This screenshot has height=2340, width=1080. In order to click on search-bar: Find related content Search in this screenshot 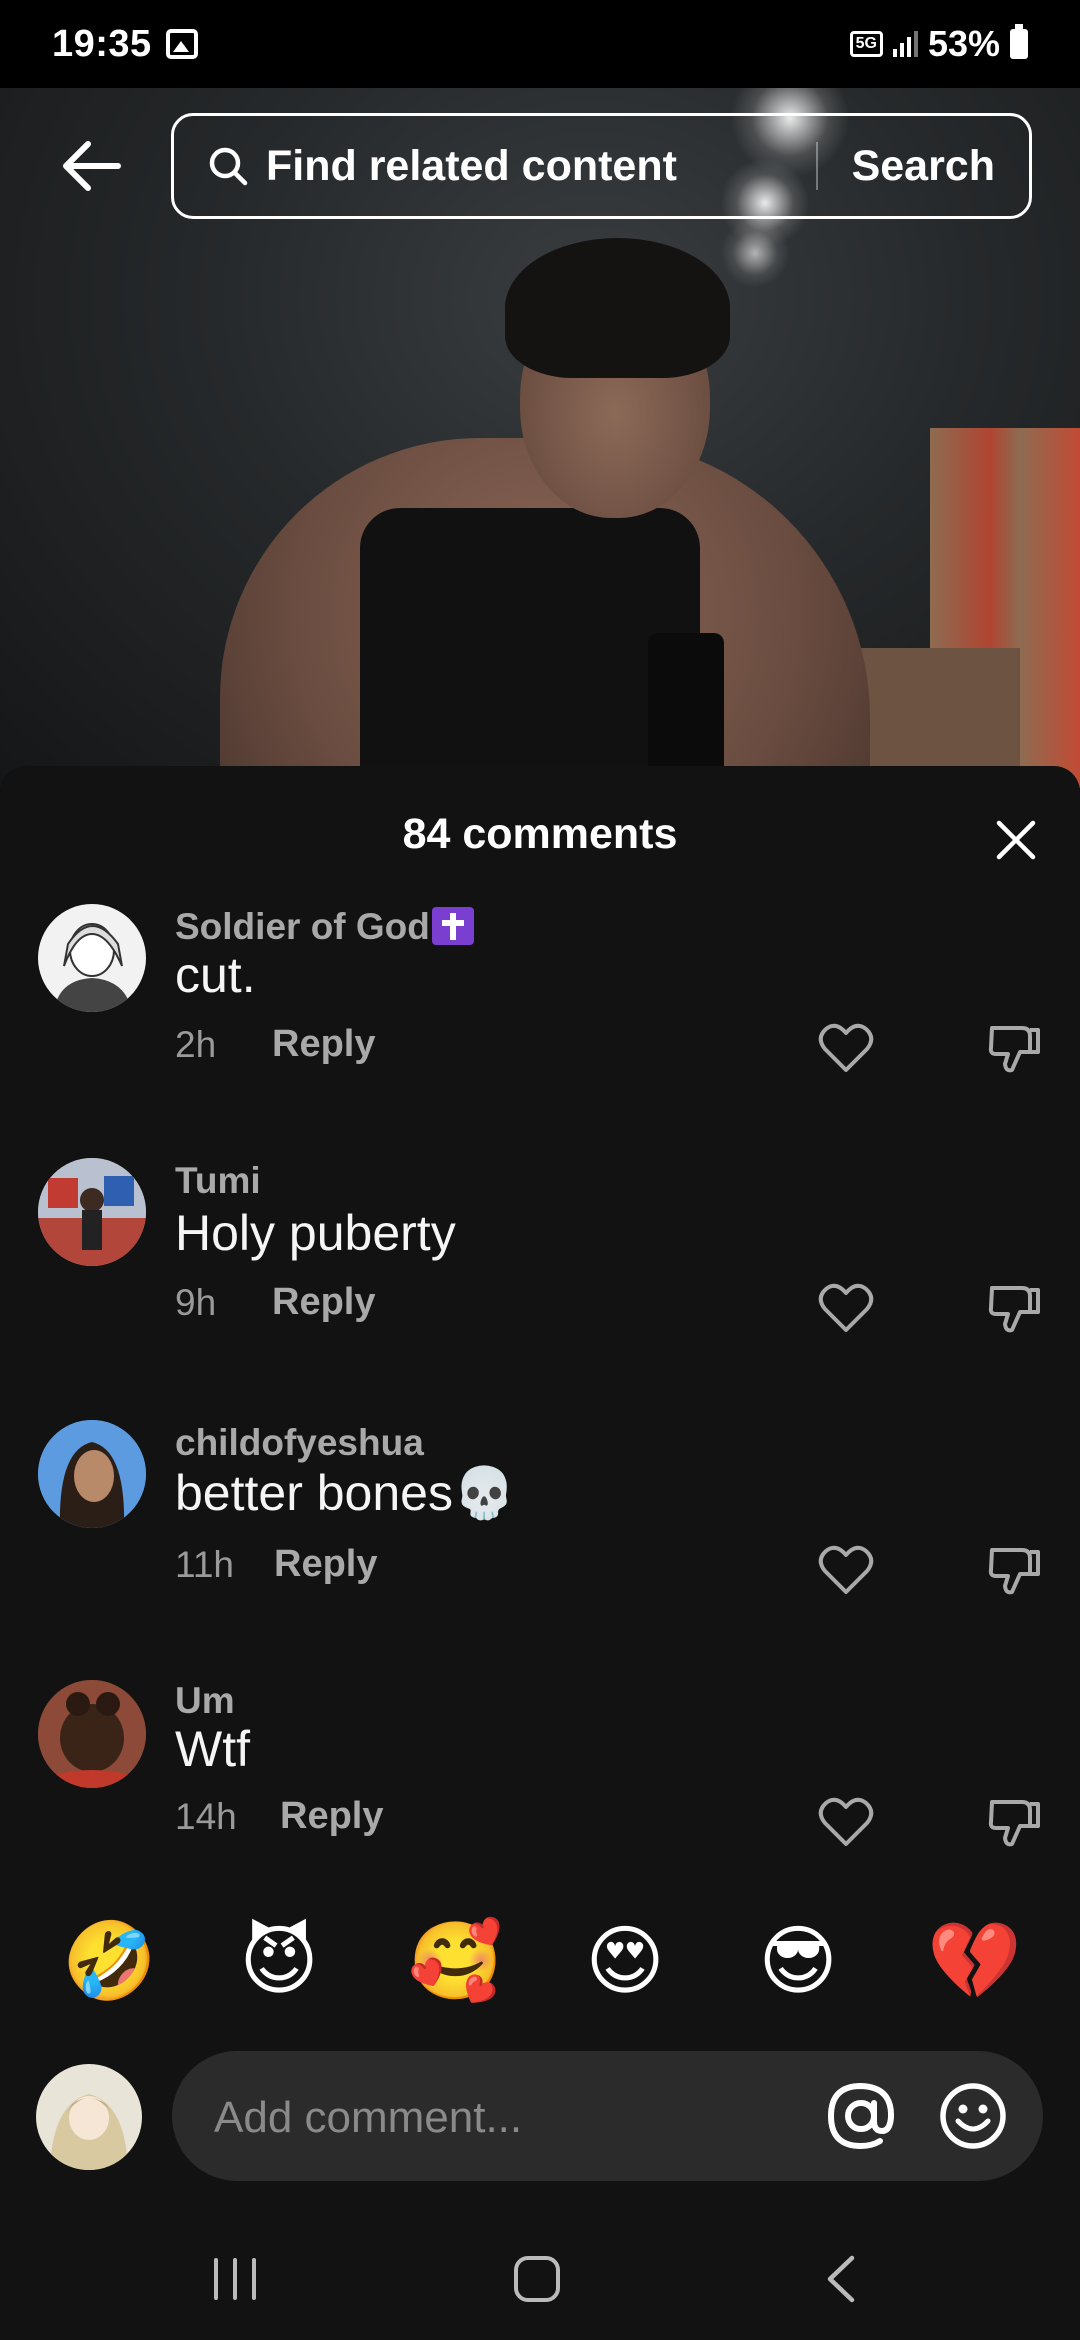, I will do `click(601, 166)`.